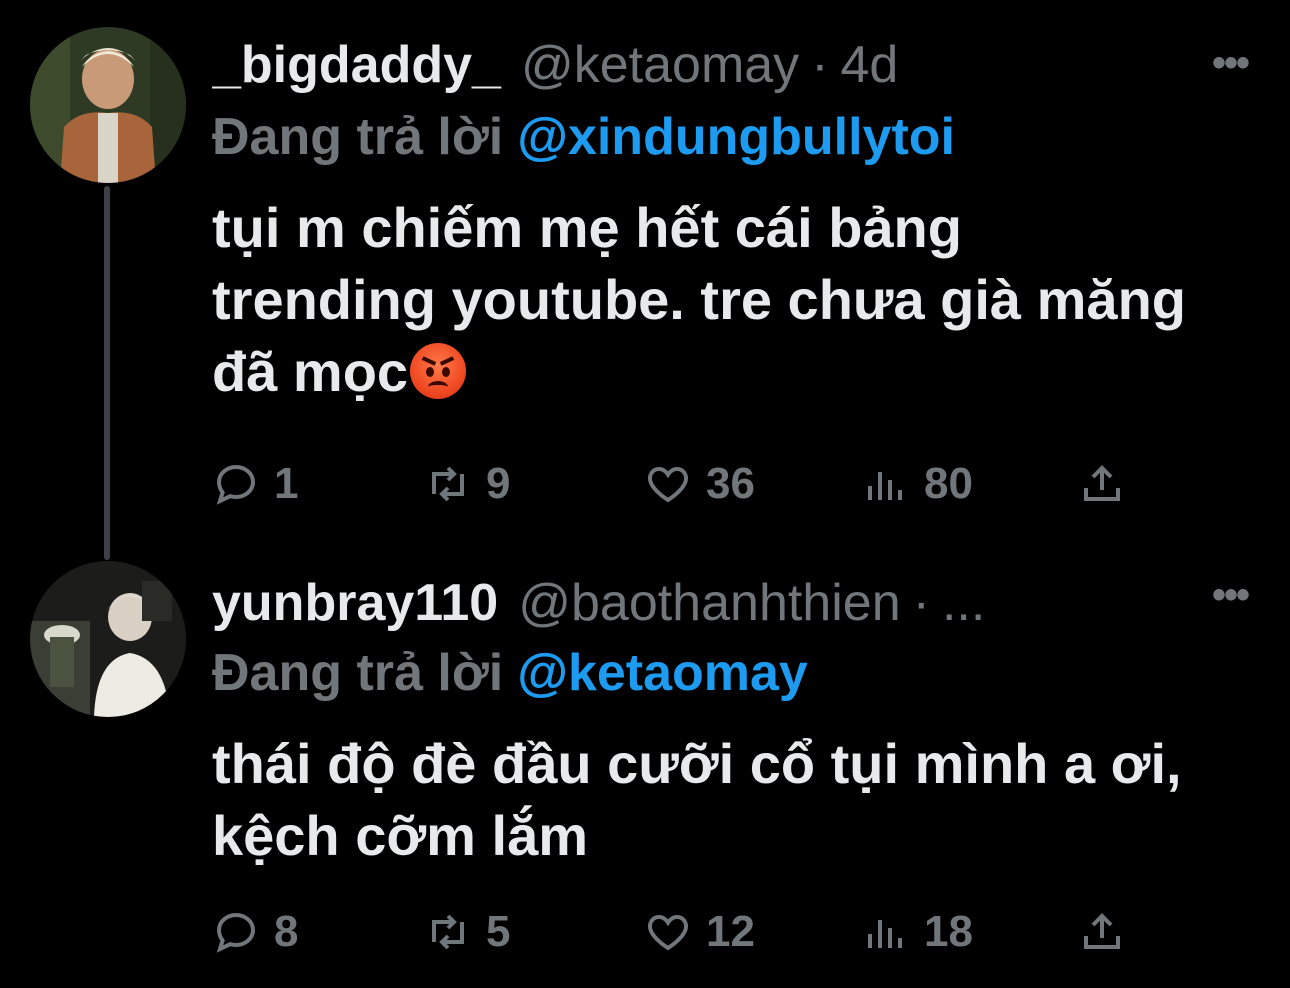  I want to click on replying-to: Đang trả lời @xindungbullytoi, so click(583, 137).